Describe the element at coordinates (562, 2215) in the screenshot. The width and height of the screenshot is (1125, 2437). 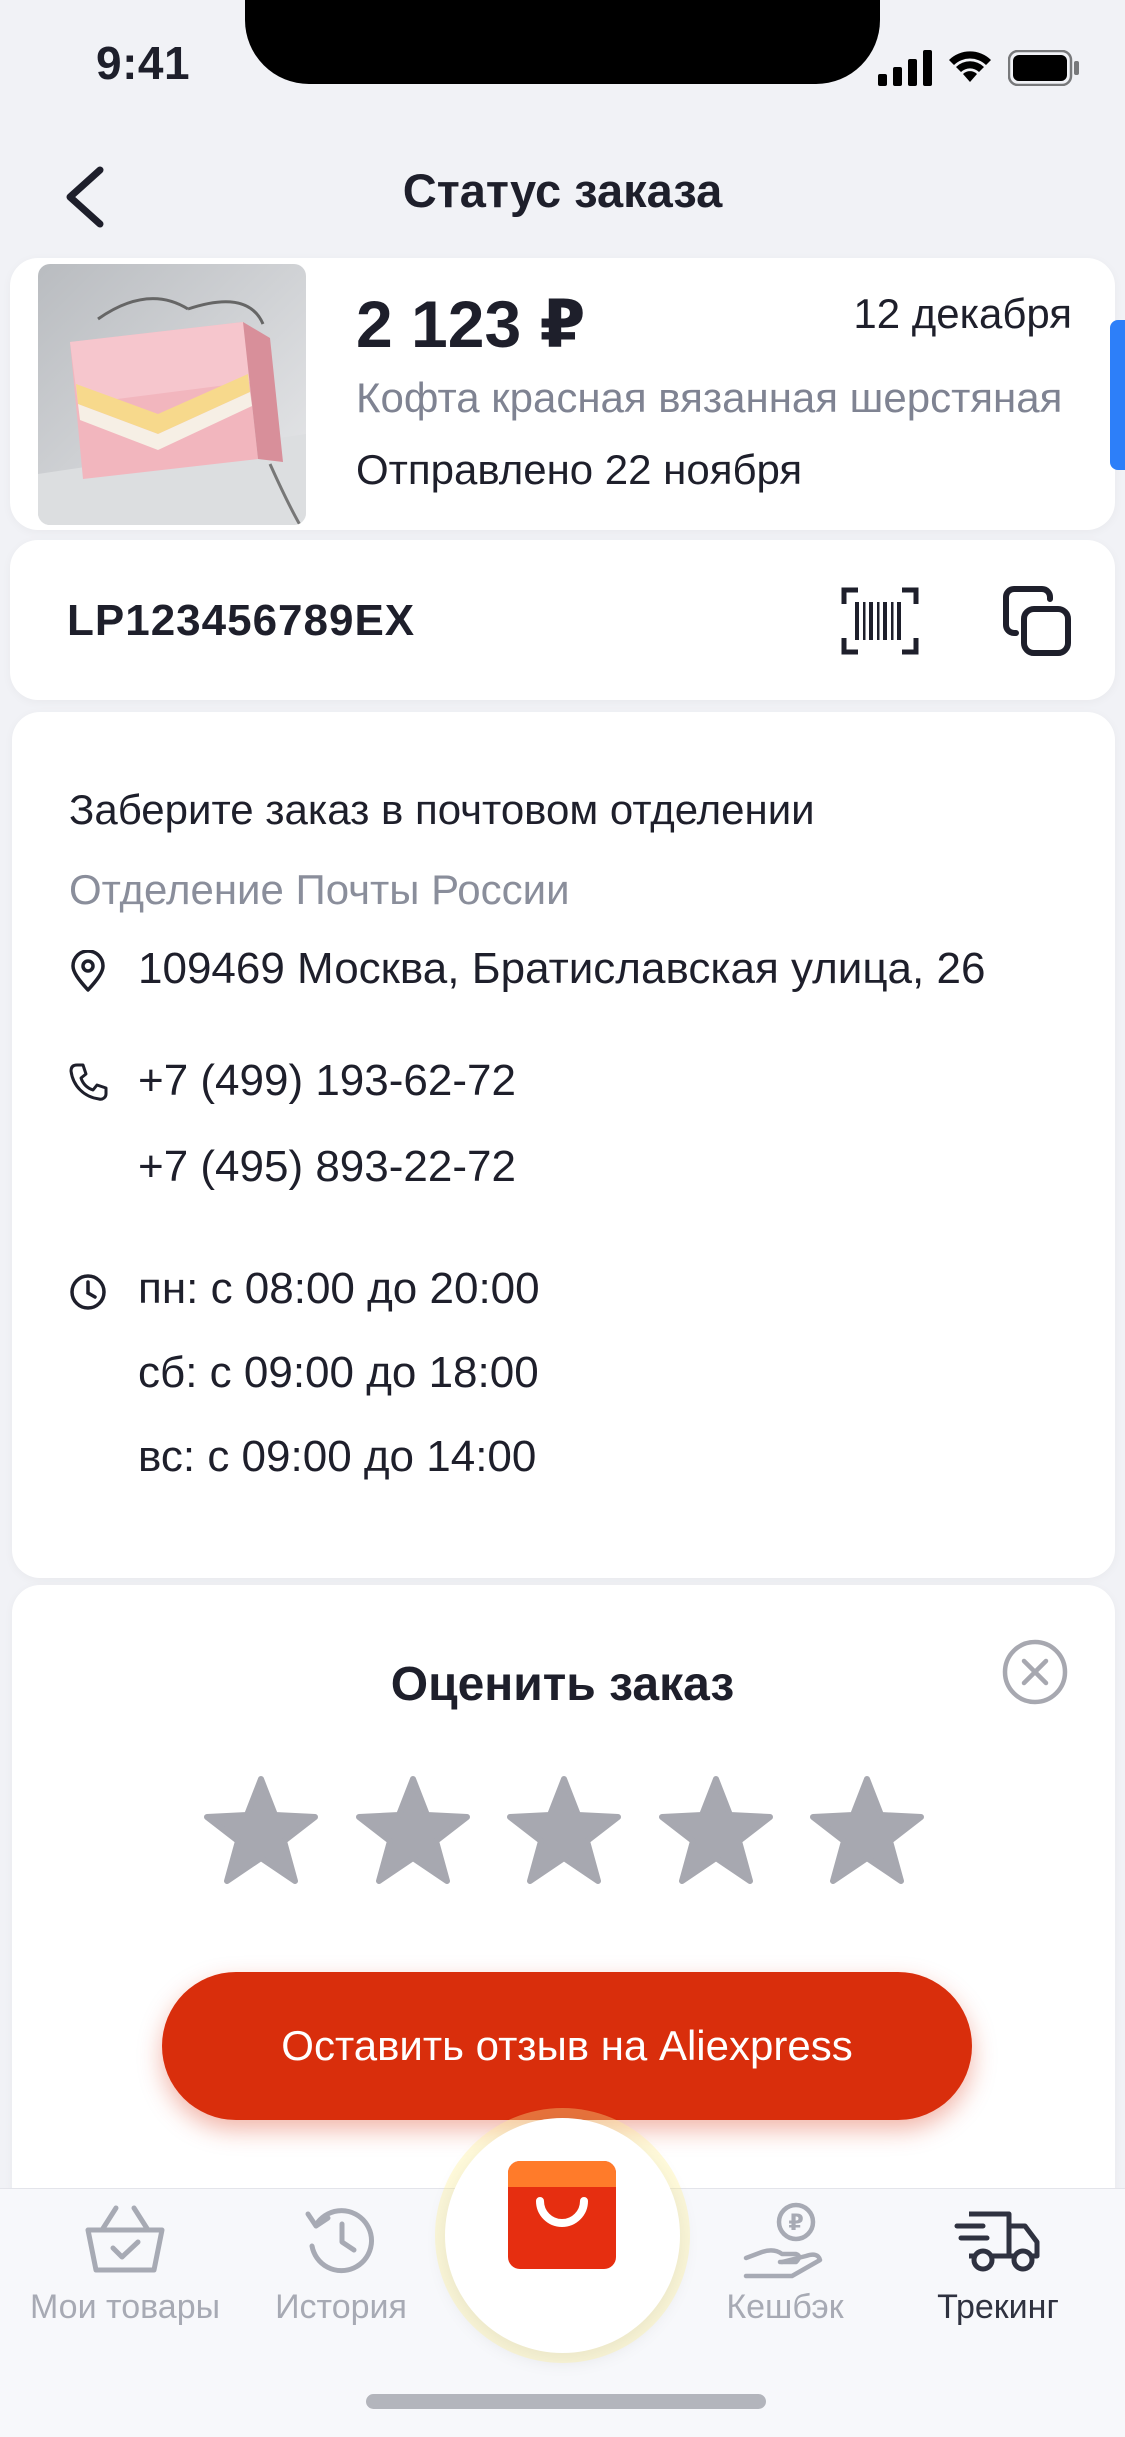
I see `aliexpress-bag-icon` at that location.